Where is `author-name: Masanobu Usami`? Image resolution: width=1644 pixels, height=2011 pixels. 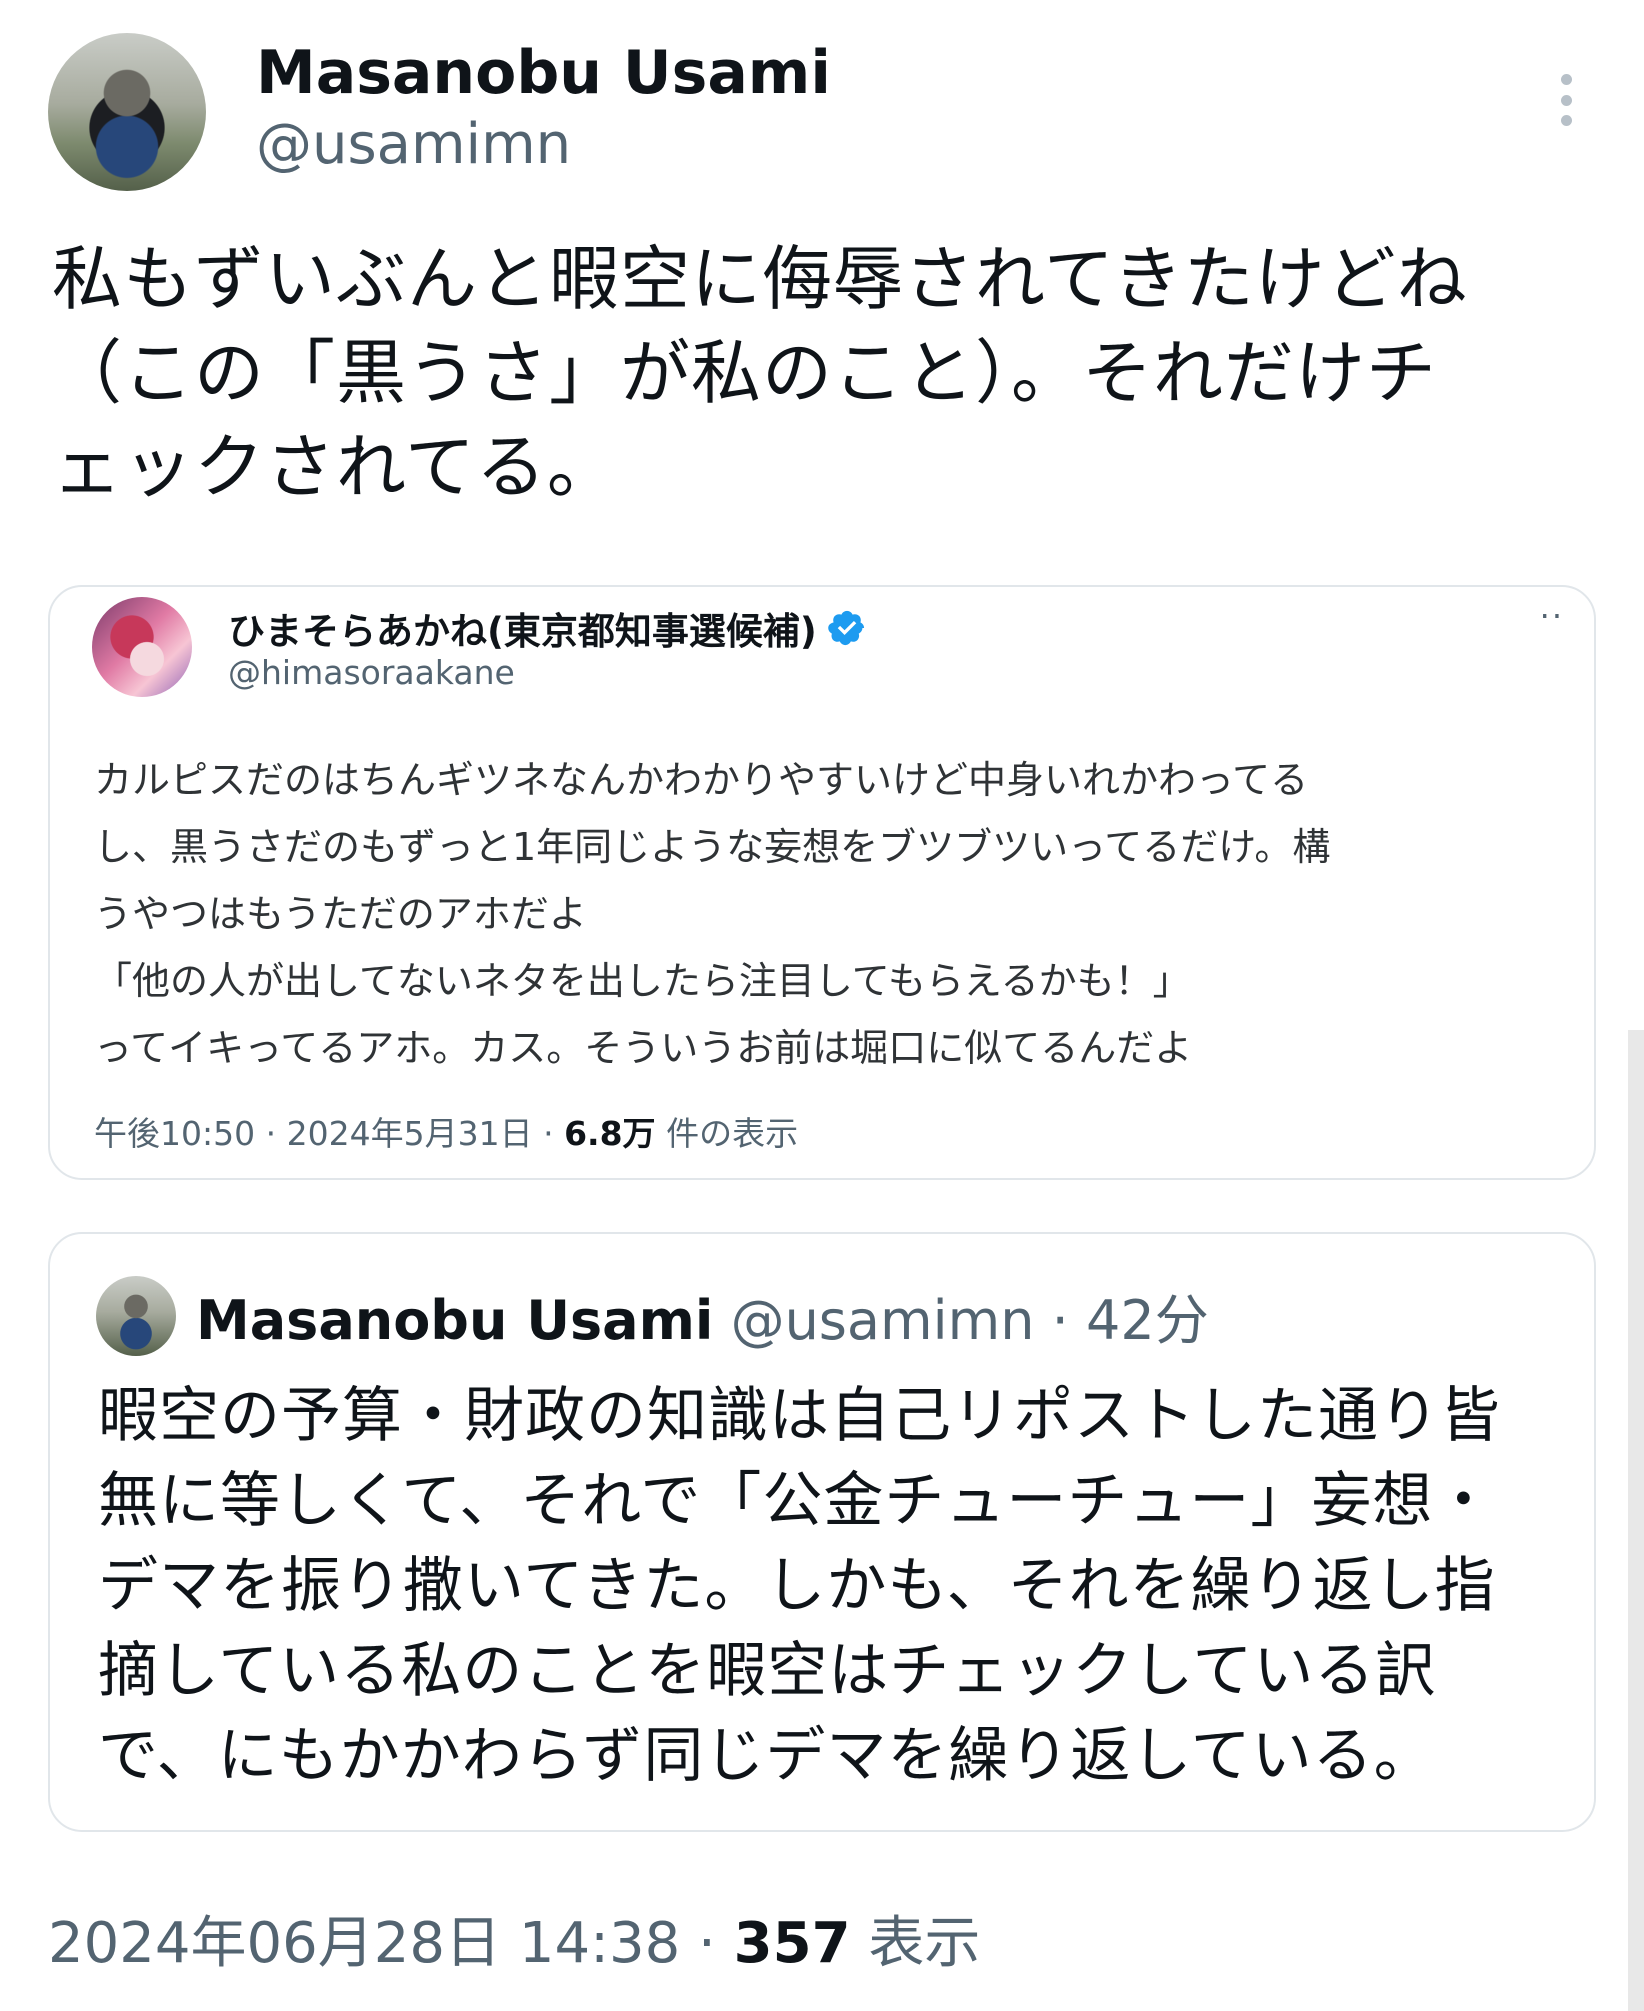
author-name: Masanobu Usami is located at coordinates (543, 73).